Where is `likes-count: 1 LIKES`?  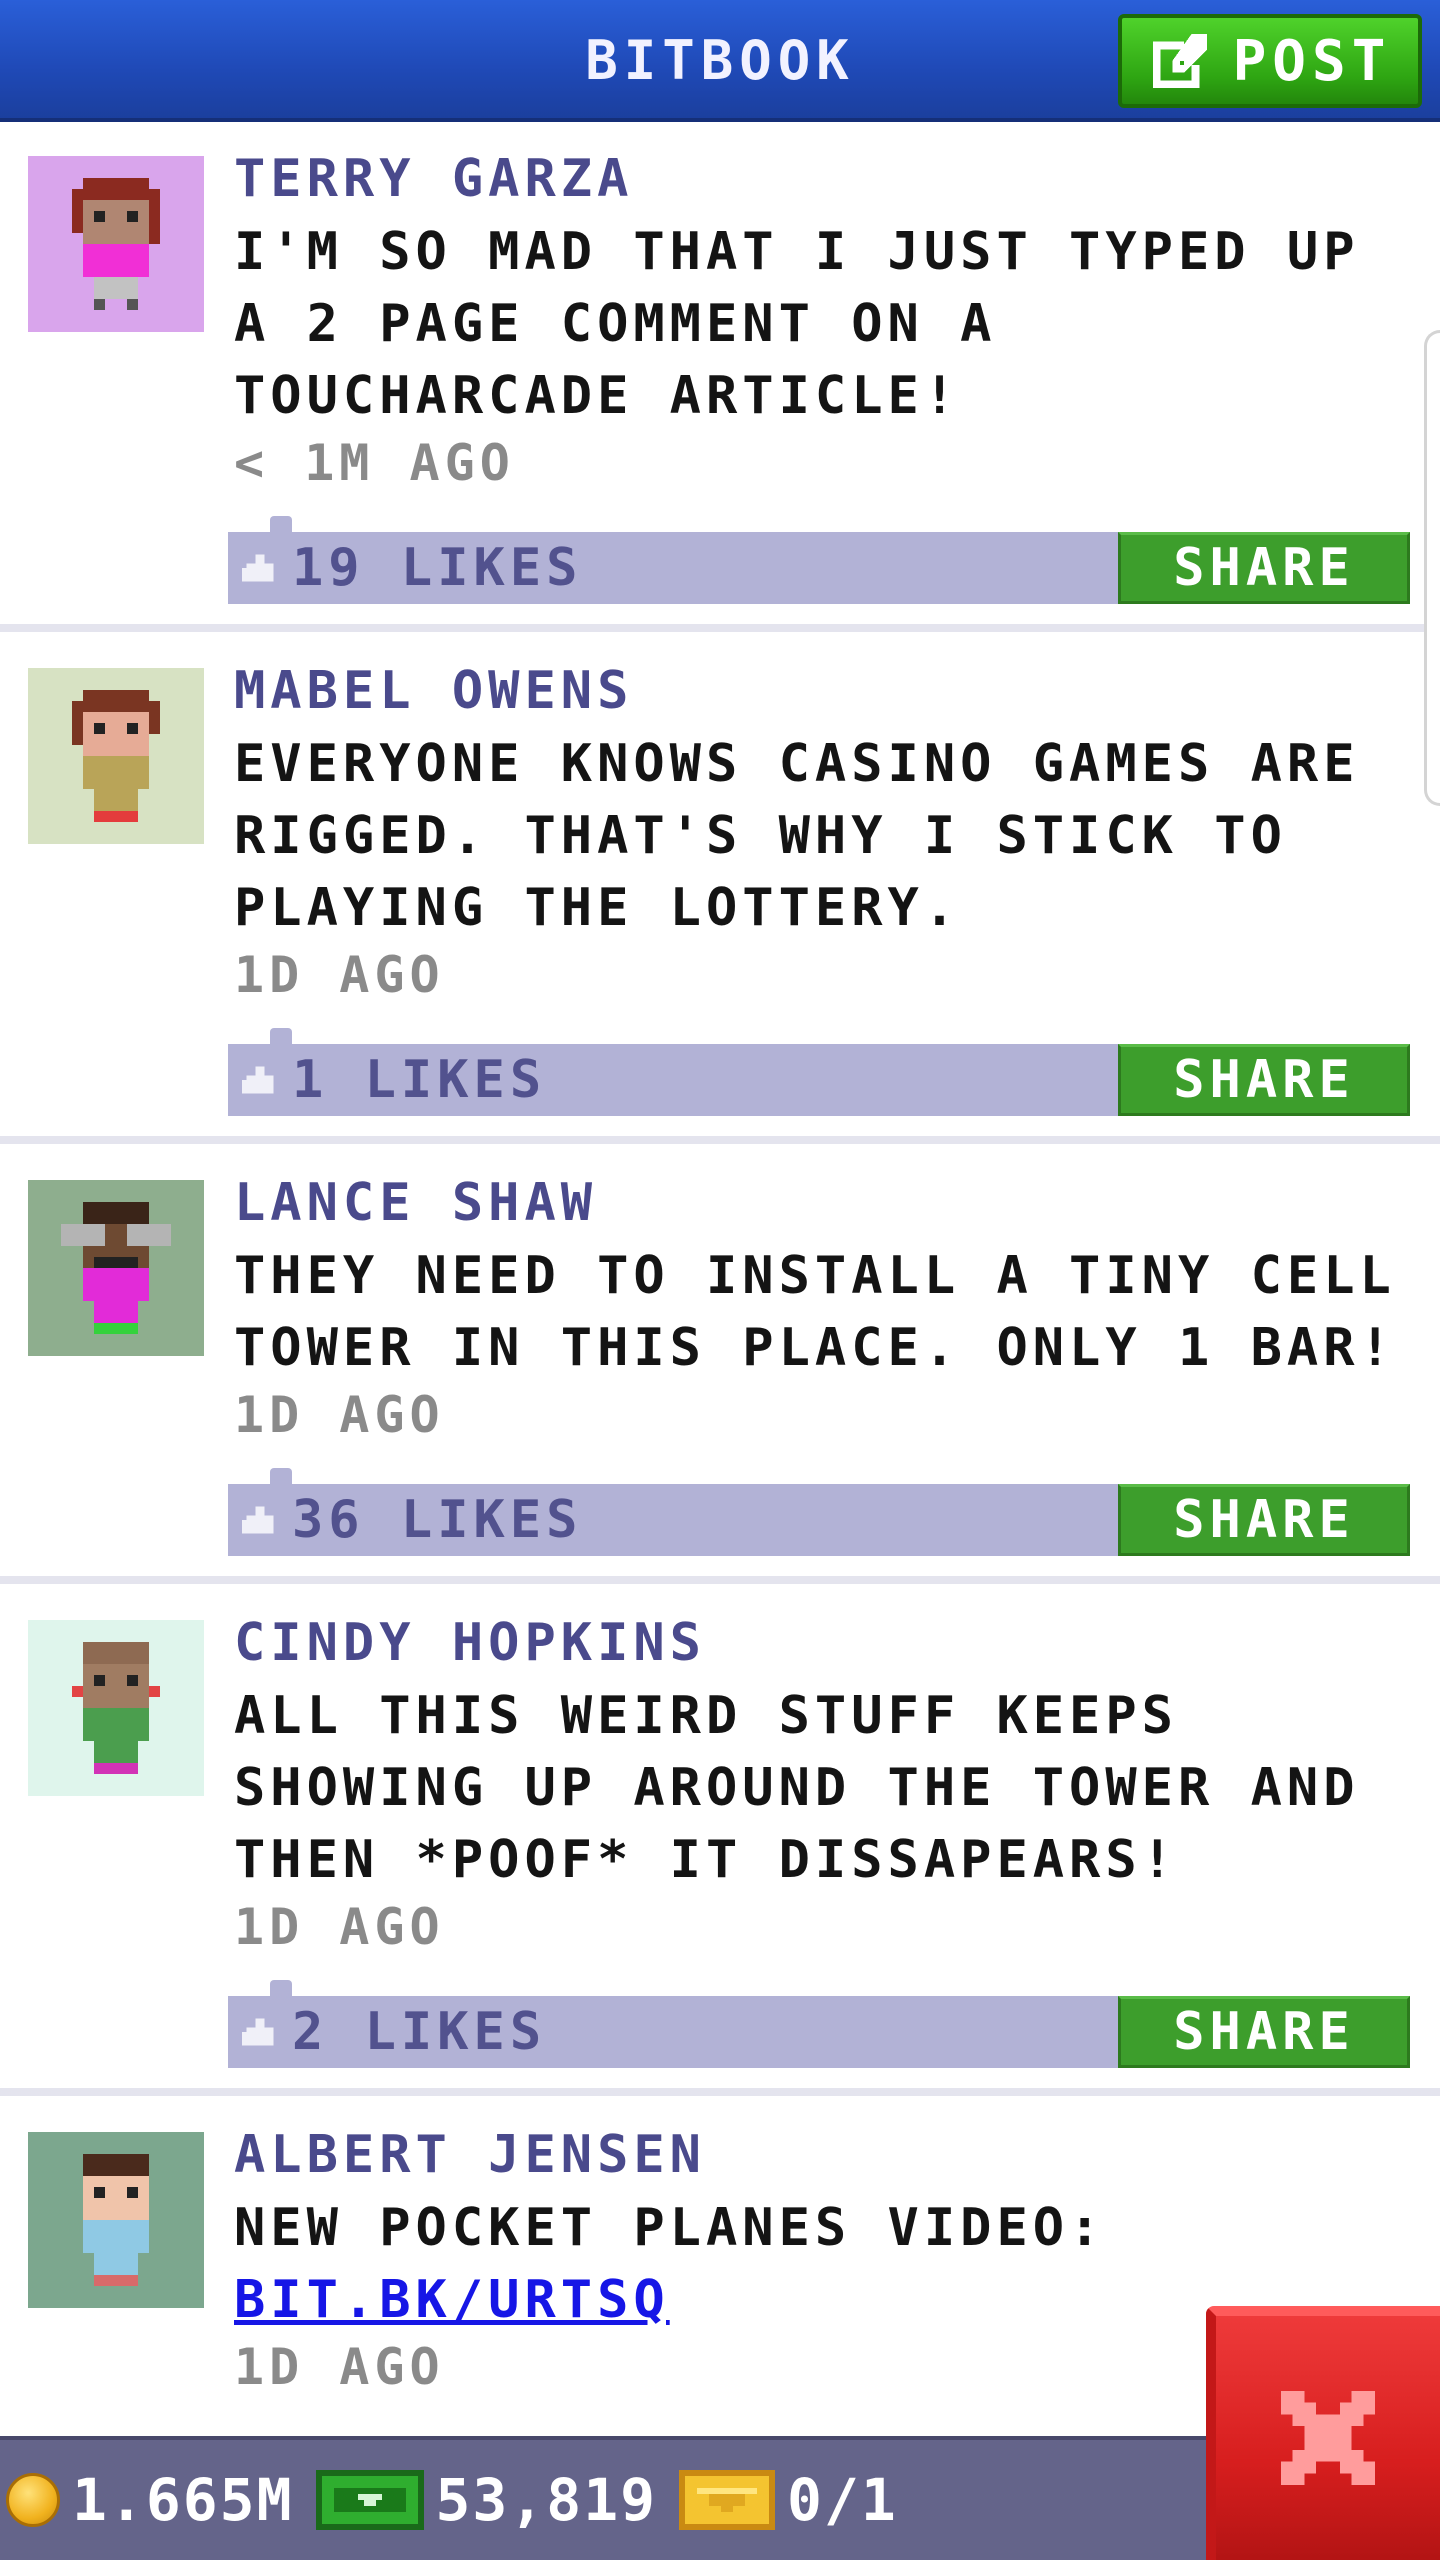
likes-count: 1 LIKES is located at coordinates (419, 1080).